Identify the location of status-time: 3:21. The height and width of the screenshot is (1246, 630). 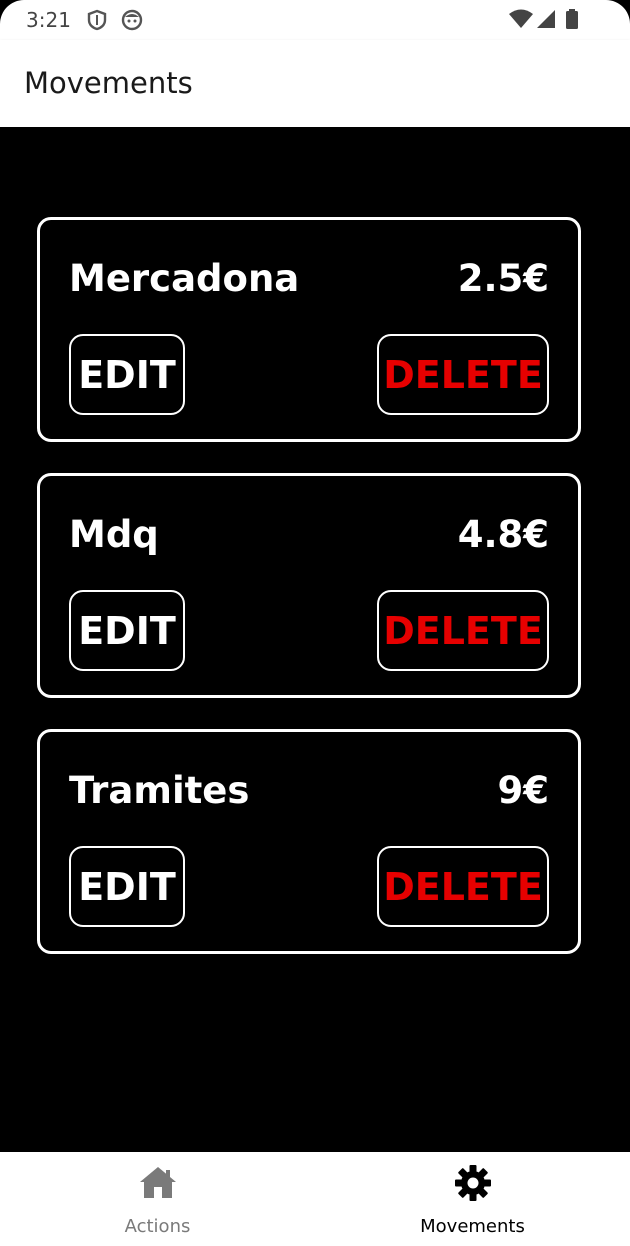
(48, 20).